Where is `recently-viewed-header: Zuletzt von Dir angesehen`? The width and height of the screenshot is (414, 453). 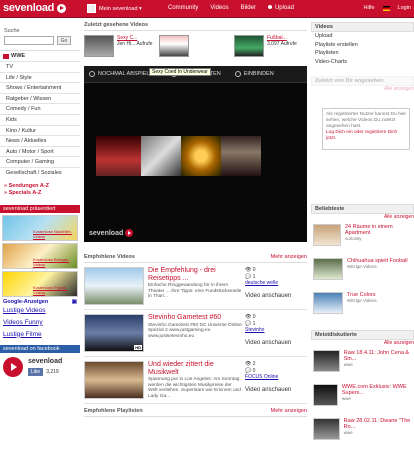
recently-viewed-header: Zuletzt von Dir angesehen is located at coordinates (362, 81).